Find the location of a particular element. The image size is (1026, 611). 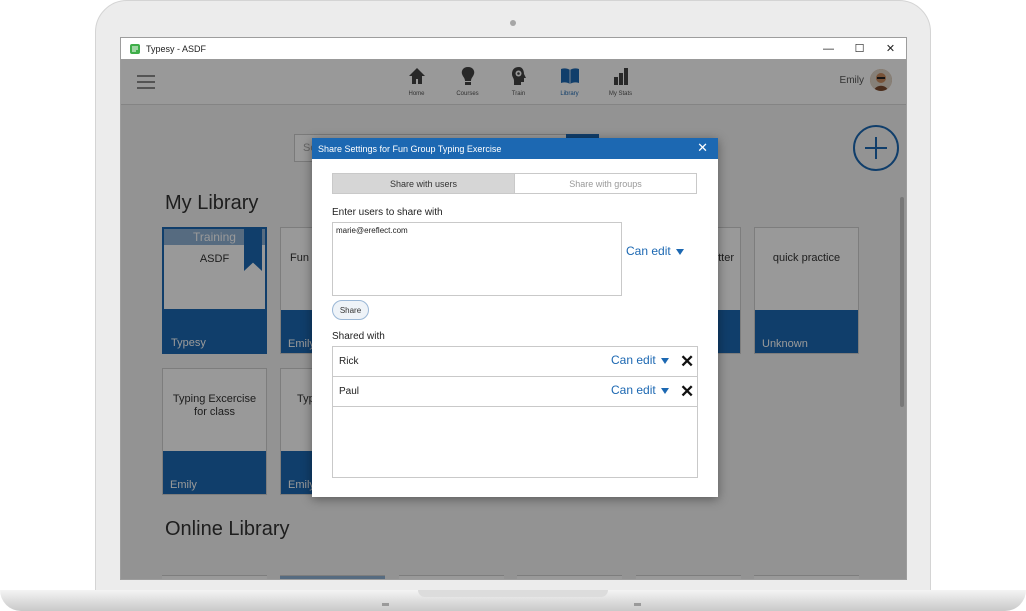

share-tabs: Share with users Share with groups is located at coordinates (514, 183).